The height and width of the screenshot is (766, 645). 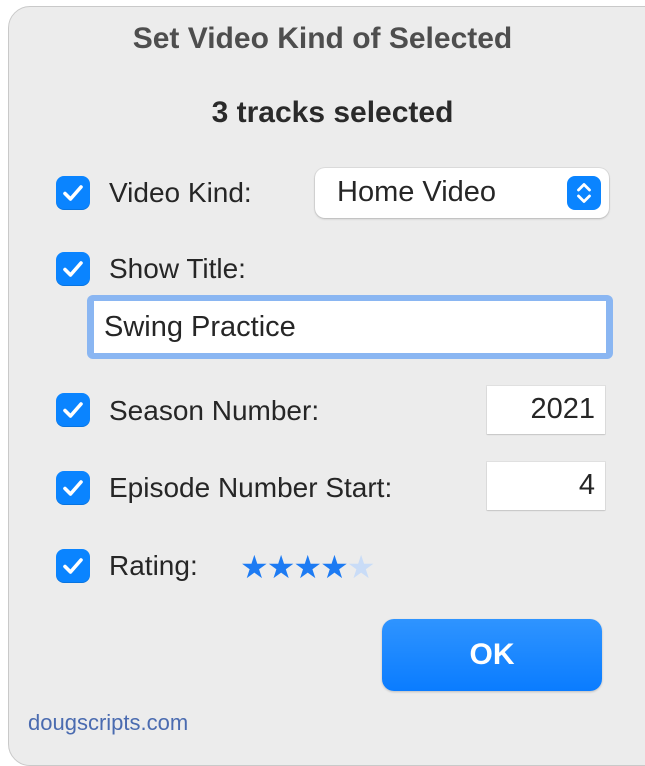 I want to click on episode-number-start-input: 4, so click(x=546, y=486).